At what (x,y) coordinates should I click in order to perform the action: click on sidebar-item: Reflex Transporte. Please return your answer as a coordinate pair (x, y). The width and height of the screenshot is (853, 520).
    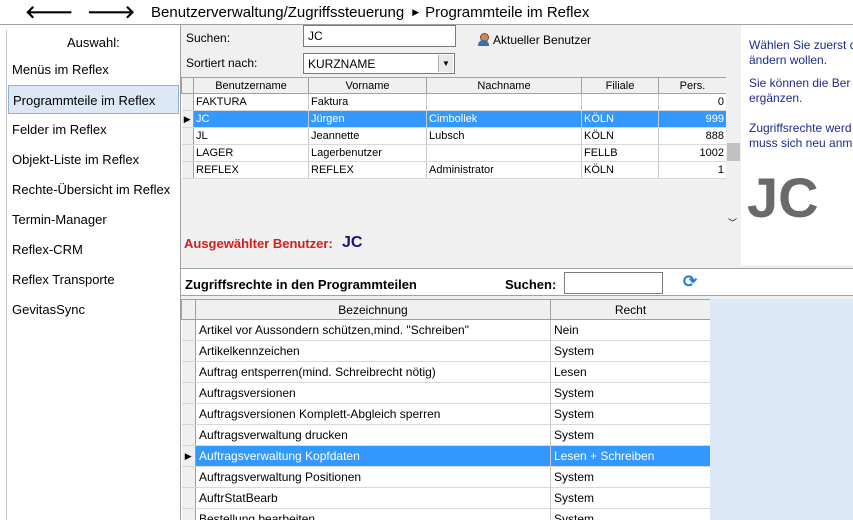
    Looking at the image, I should click on (93, 279).